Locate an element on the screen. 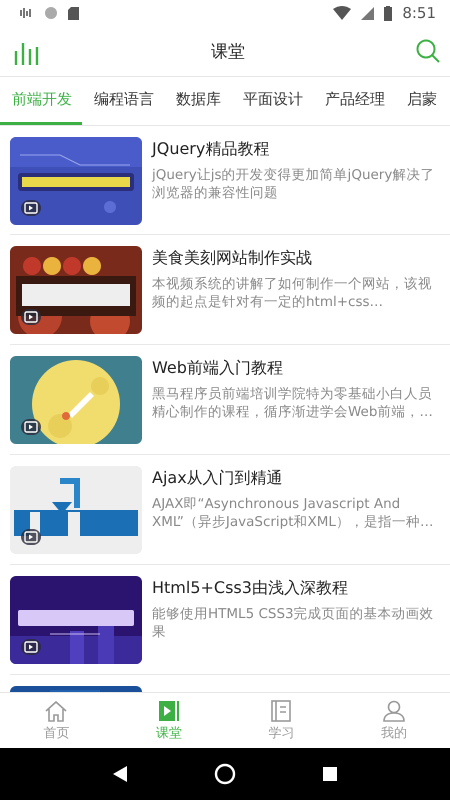  category-tab: 启蒙 is located at coordinates (421, 101).